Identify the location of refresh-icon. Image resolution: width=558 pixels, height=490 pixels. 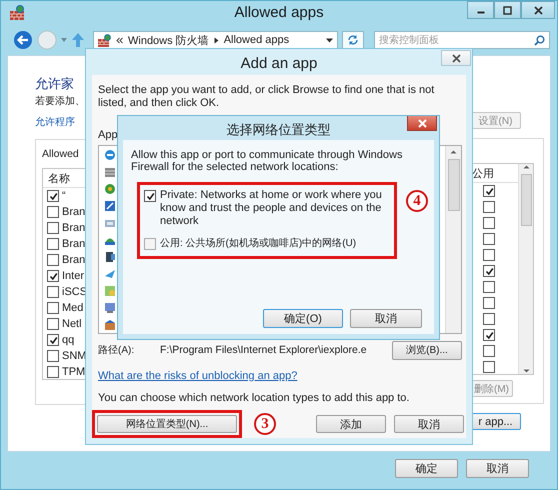
(353, 40).